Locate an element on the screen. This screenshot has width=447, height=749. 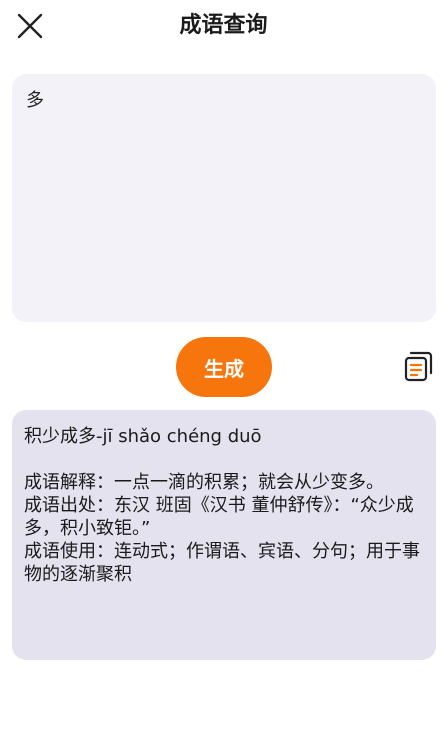
copy-document-icon is located at coordinates (418, 366).